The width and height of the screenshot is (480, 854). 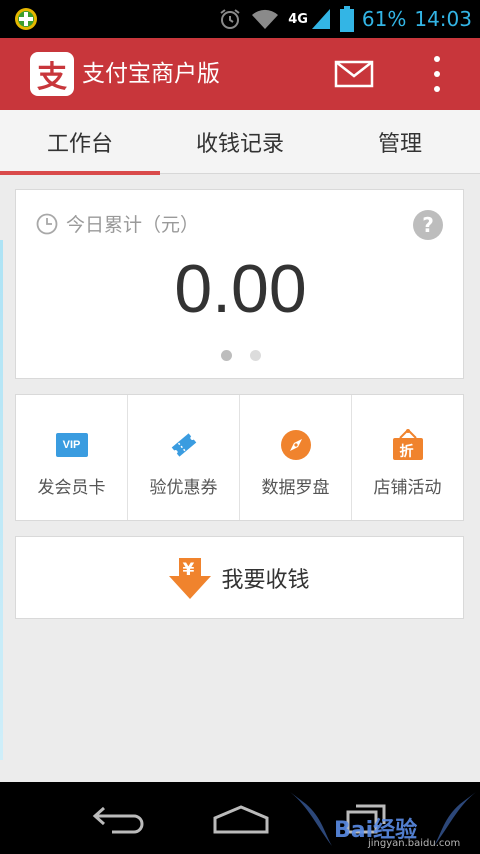 What do you see at coordinates (443, 19) in the screenshot?
I see `clock: 14:03` at bounding box center [443, 19].